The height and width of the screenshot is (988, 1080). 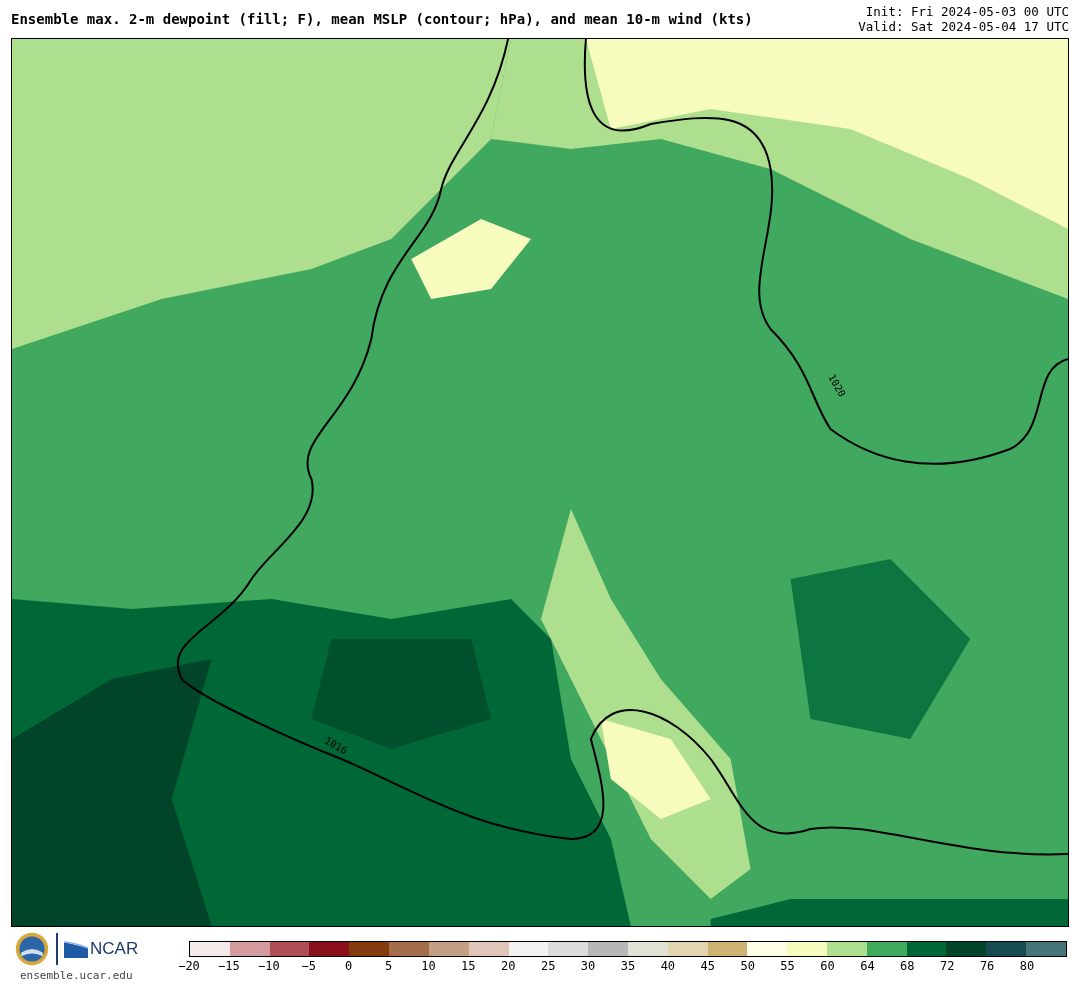 I want to click on tick-label: 30, so click(x=588, y=966).